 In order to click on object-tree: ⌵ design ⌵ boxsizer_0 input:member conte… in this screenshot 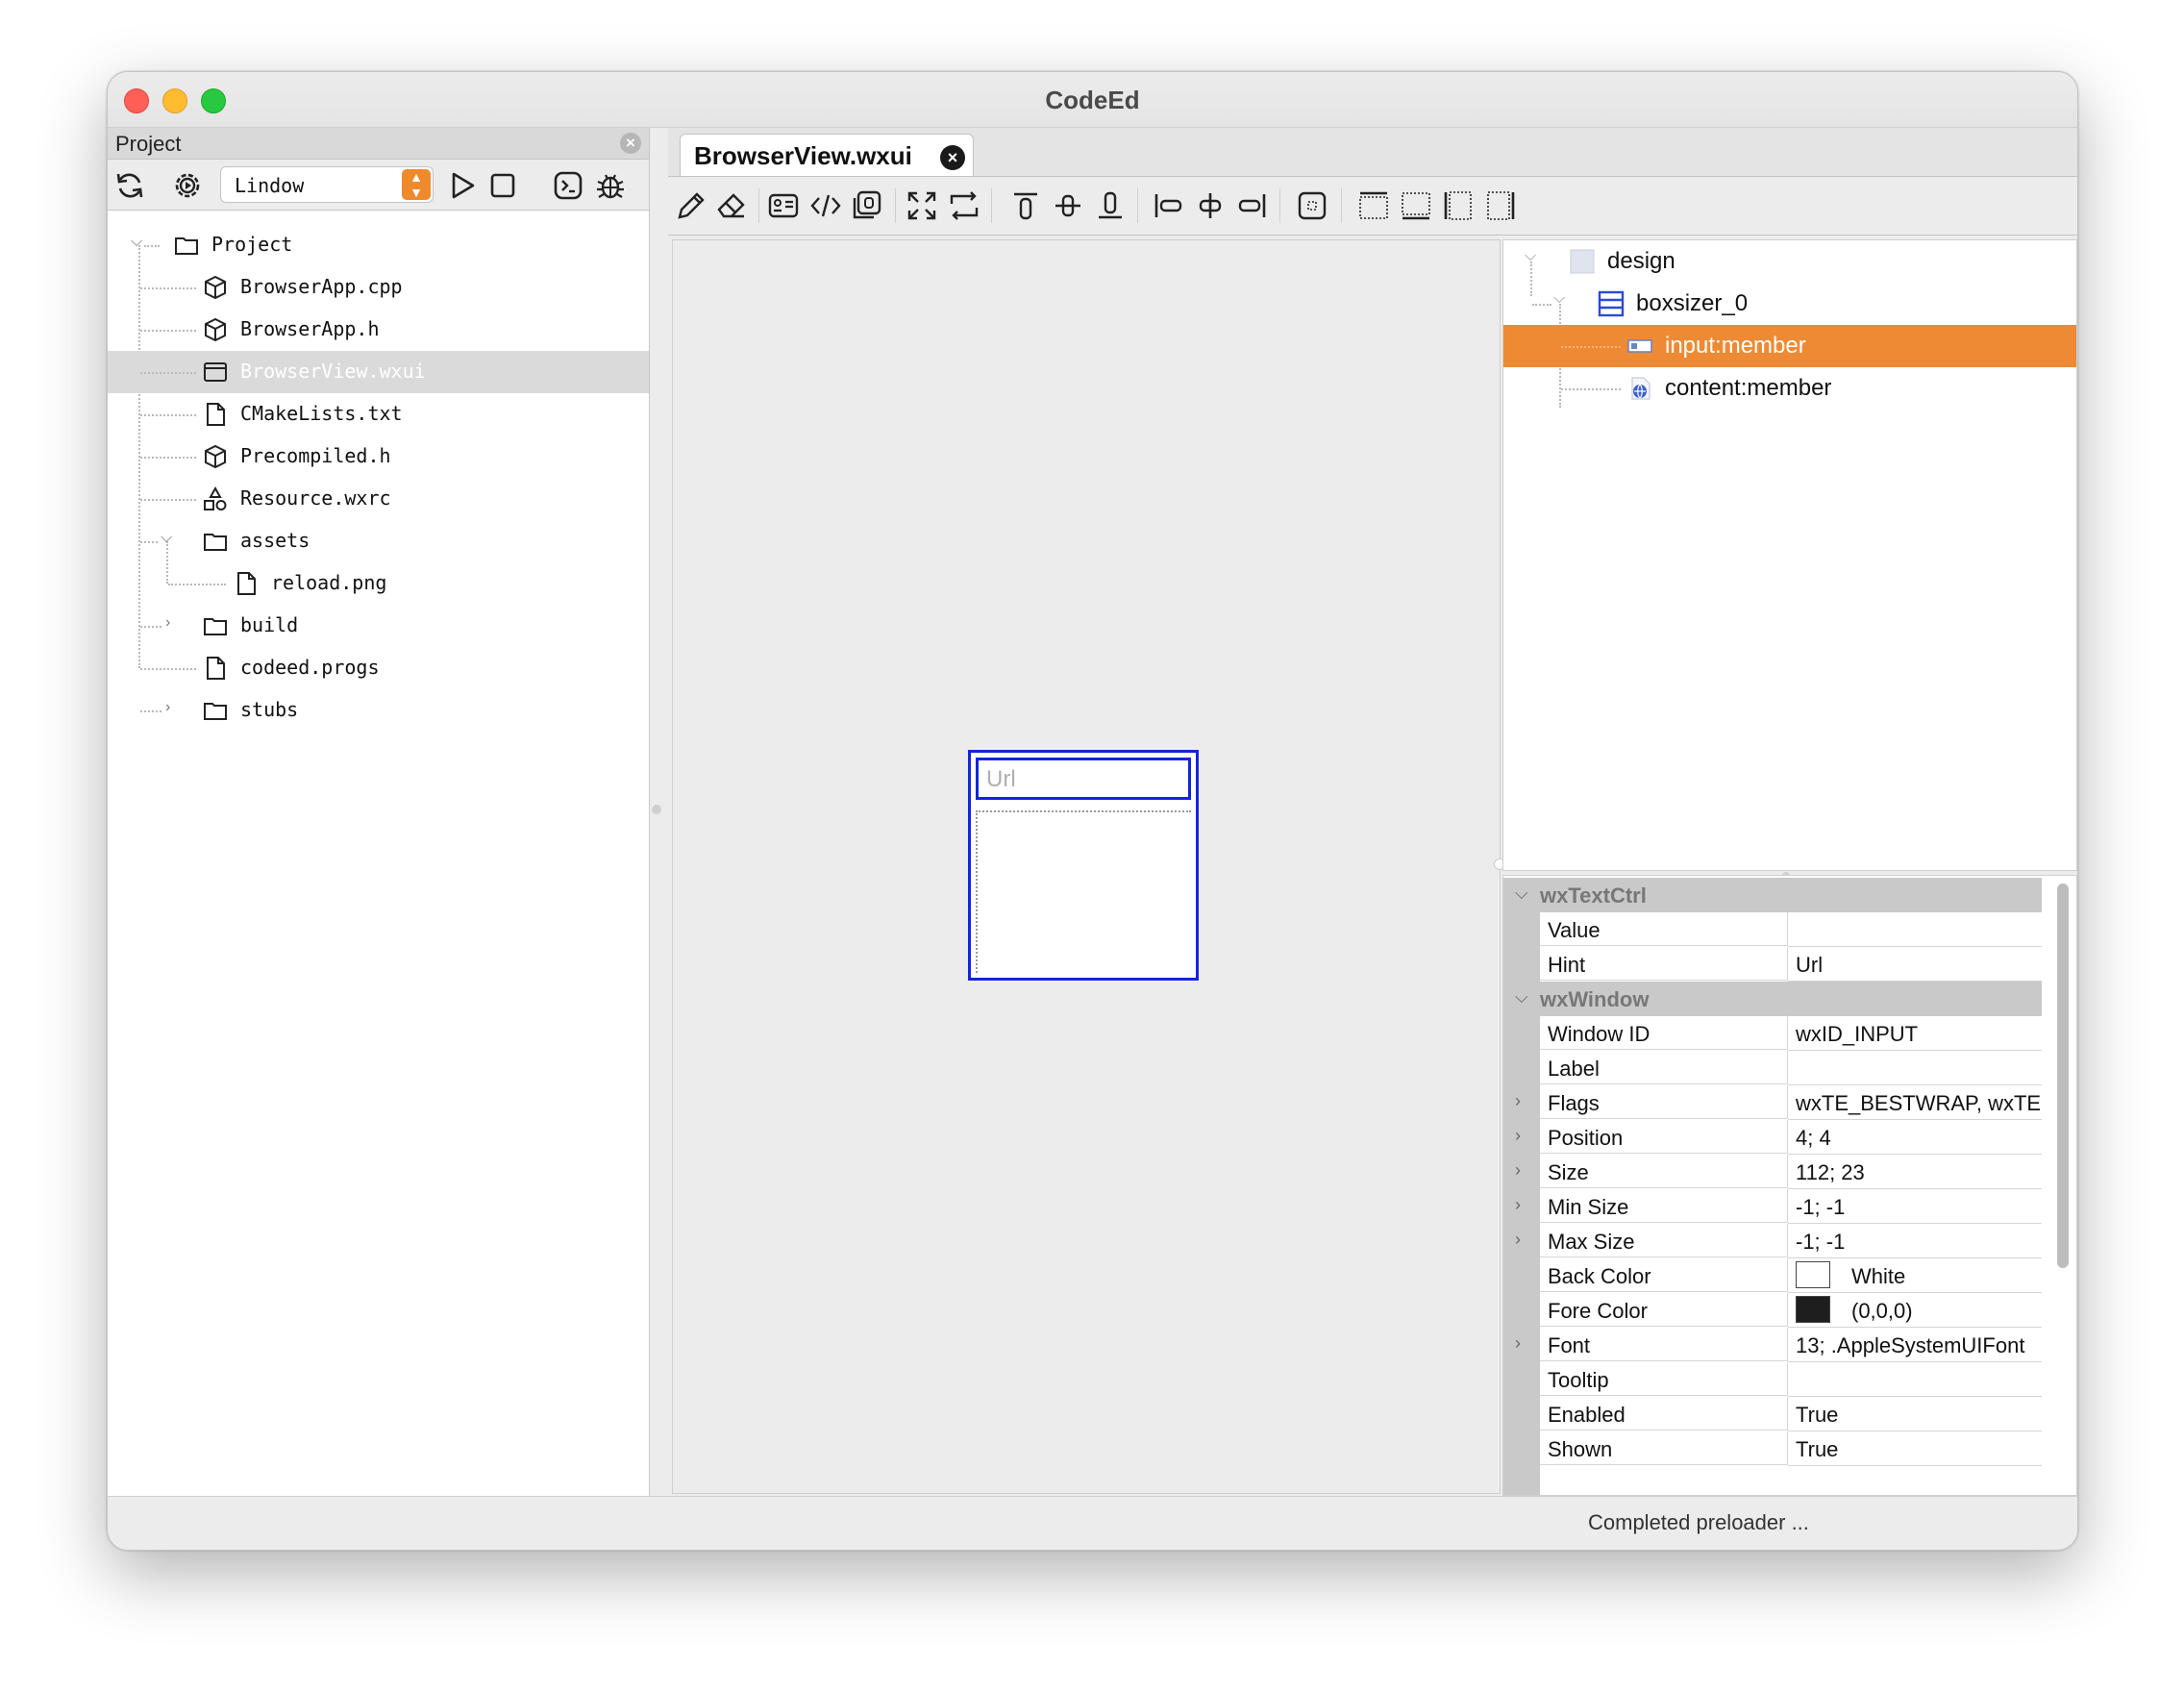, I will do `click(1790, 555)`.